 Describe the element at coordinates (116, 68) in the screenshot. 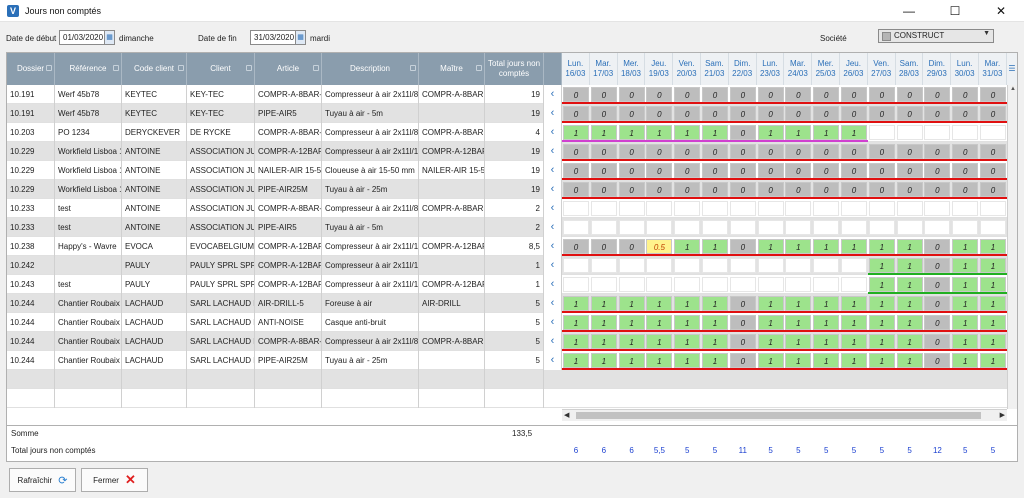

I see `column-filter-icon` at that location.